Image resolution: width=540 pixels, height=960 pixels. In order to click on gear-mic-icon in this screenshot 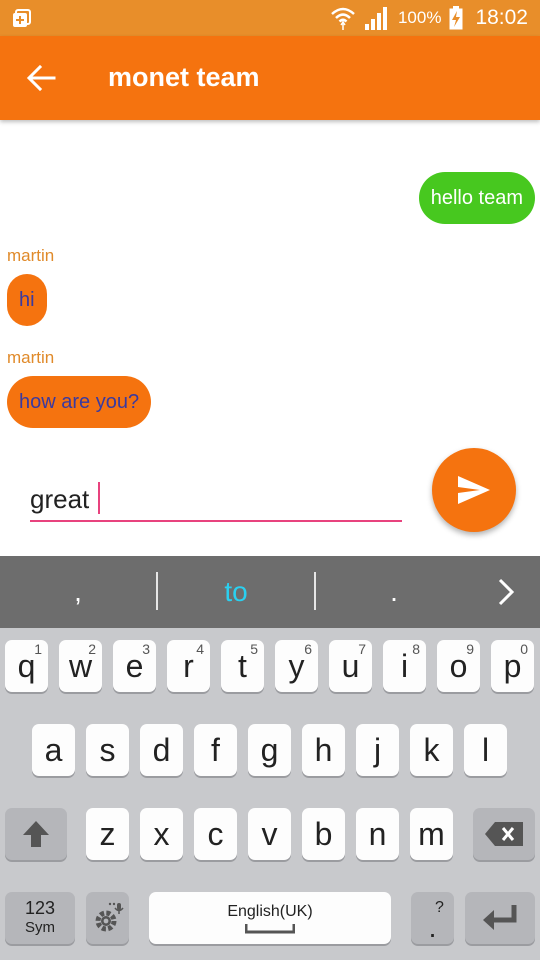, I will do `click(109, 917)`.